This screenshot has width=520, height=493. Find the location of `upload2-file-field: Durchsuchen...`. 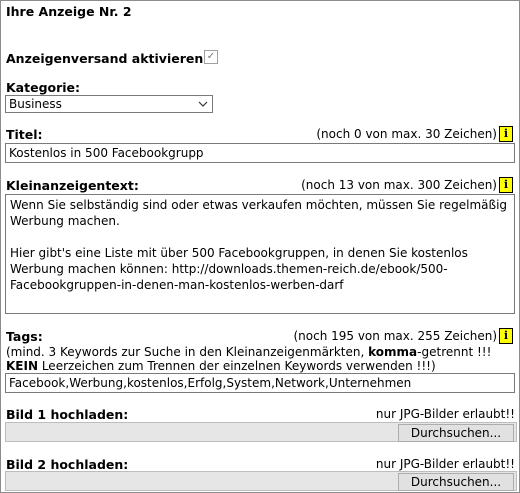

upload2-file-field: Durchsuchen... is located at coordinates (261, 481).